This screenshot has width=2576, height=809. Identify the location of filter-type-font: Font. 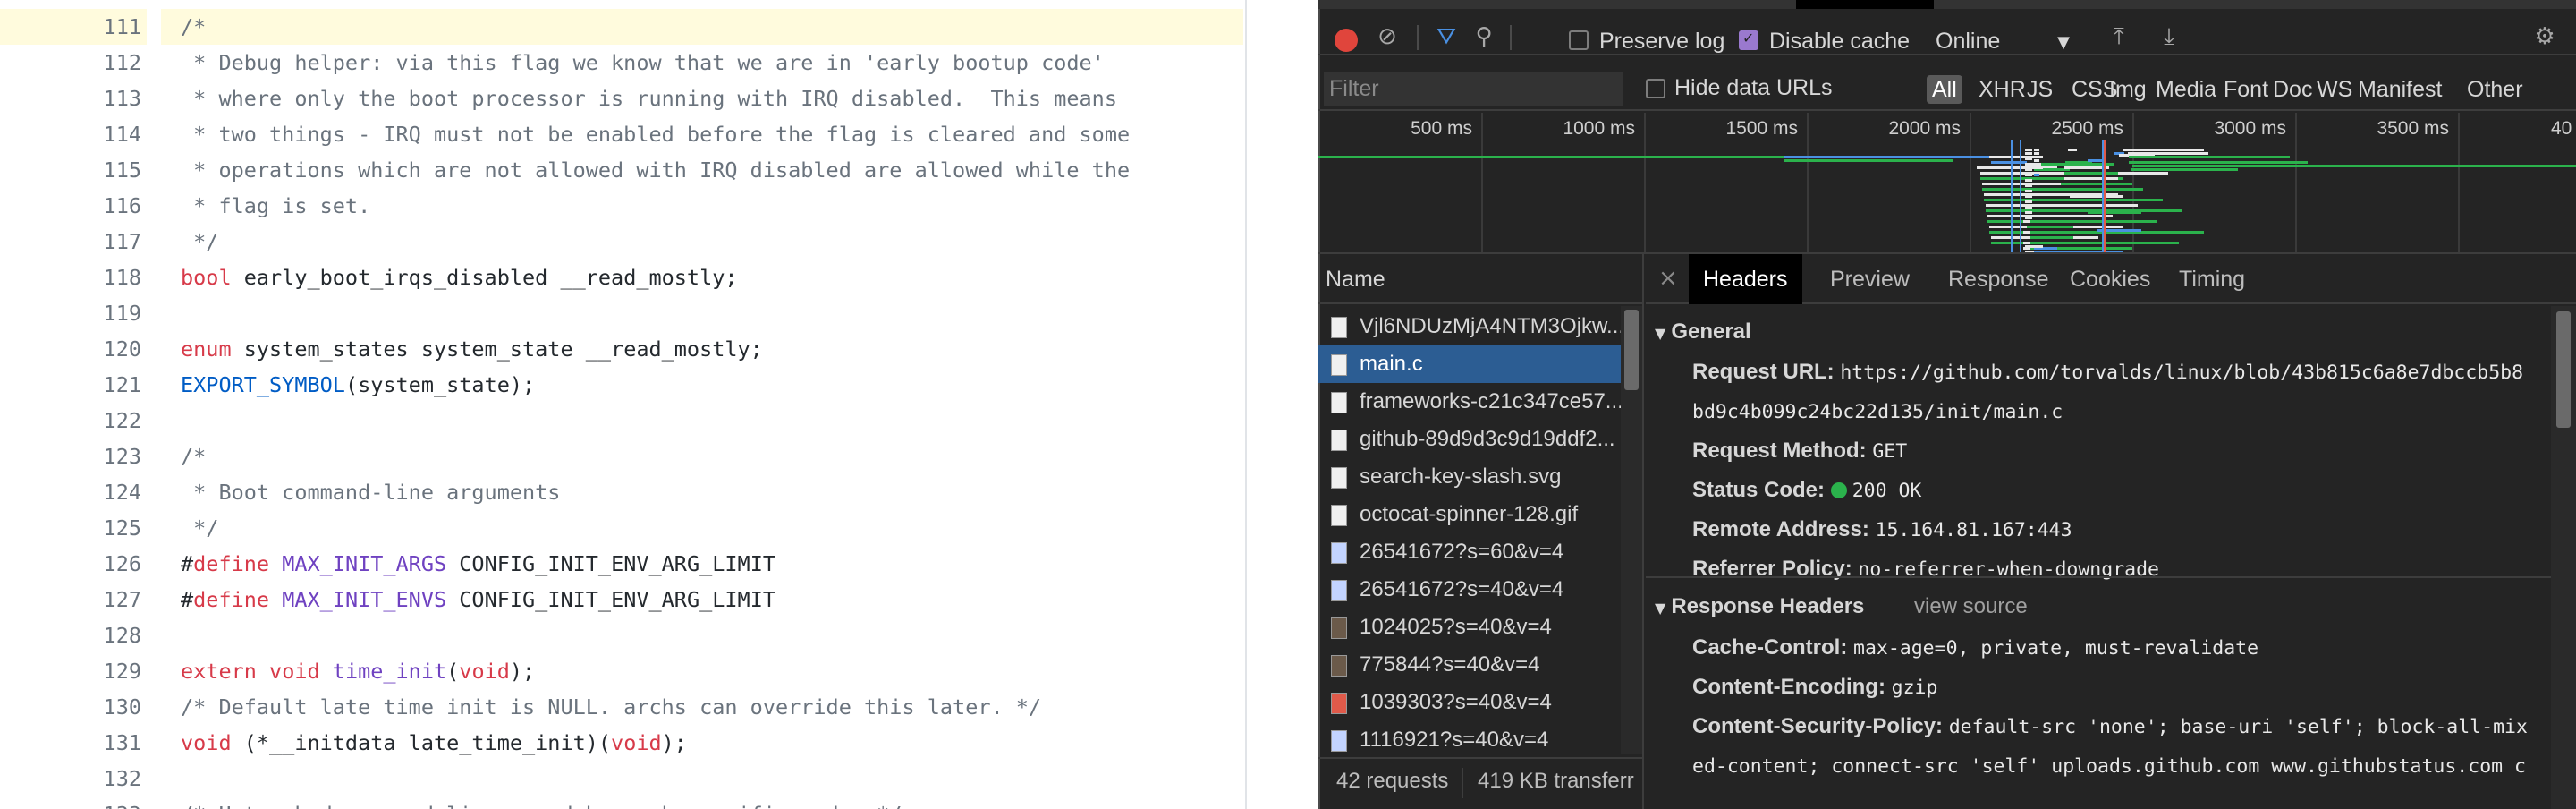
(2246, 89).